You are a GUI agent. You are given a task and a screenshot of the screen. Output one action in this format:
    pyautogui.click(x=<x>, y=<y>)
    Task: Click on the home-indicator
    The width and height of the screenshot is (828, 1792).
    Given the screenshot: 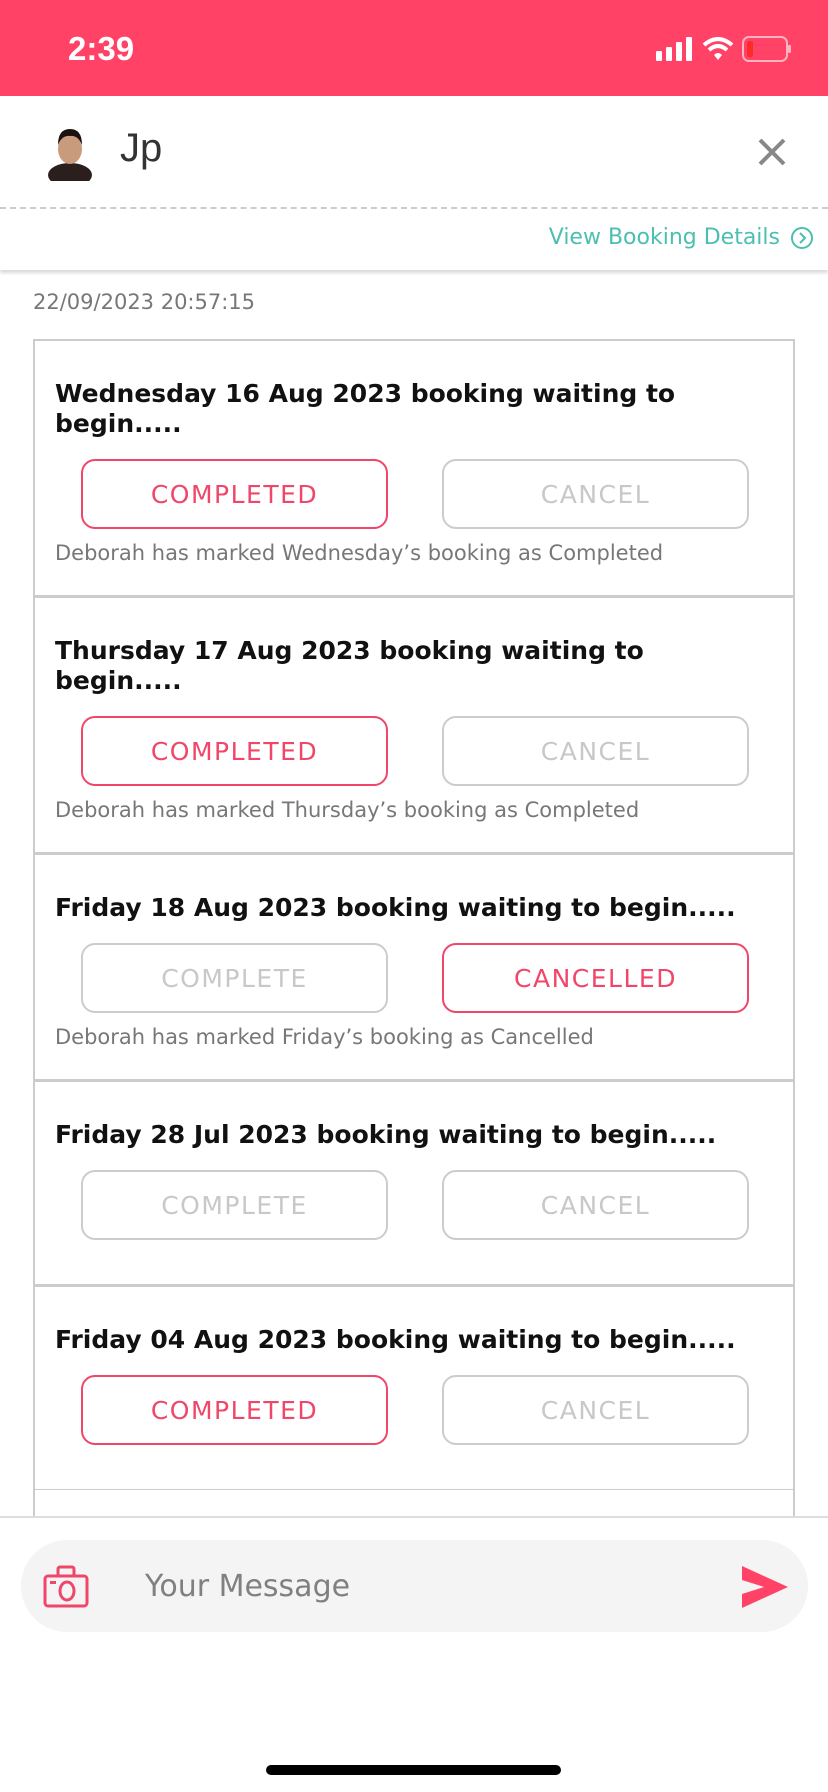 What is the action you would take?
    pyautogui.click(x=413, y=1770)
    